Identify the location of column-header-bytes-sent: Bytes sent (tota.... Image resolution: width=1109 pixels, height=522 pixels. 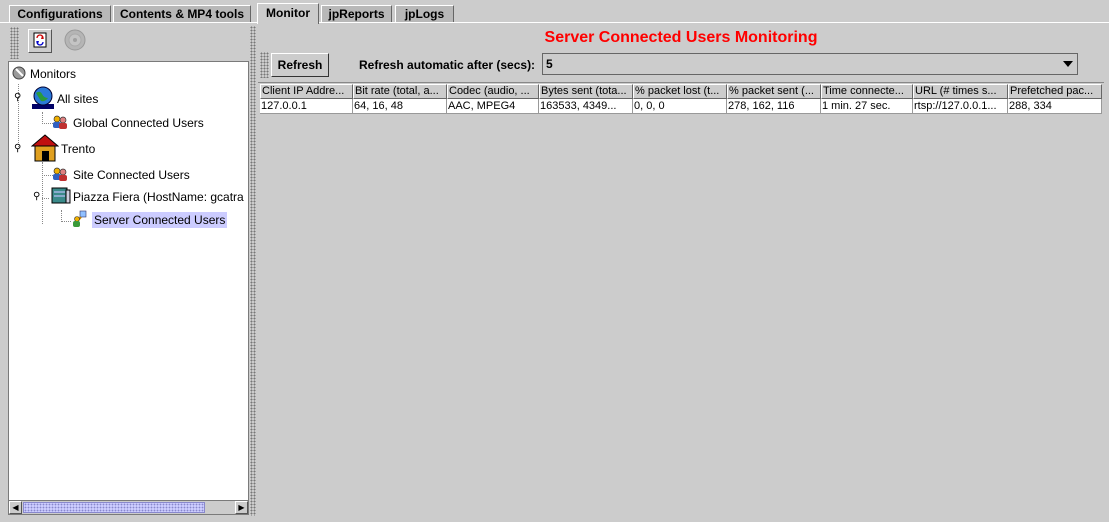
(586, 91).